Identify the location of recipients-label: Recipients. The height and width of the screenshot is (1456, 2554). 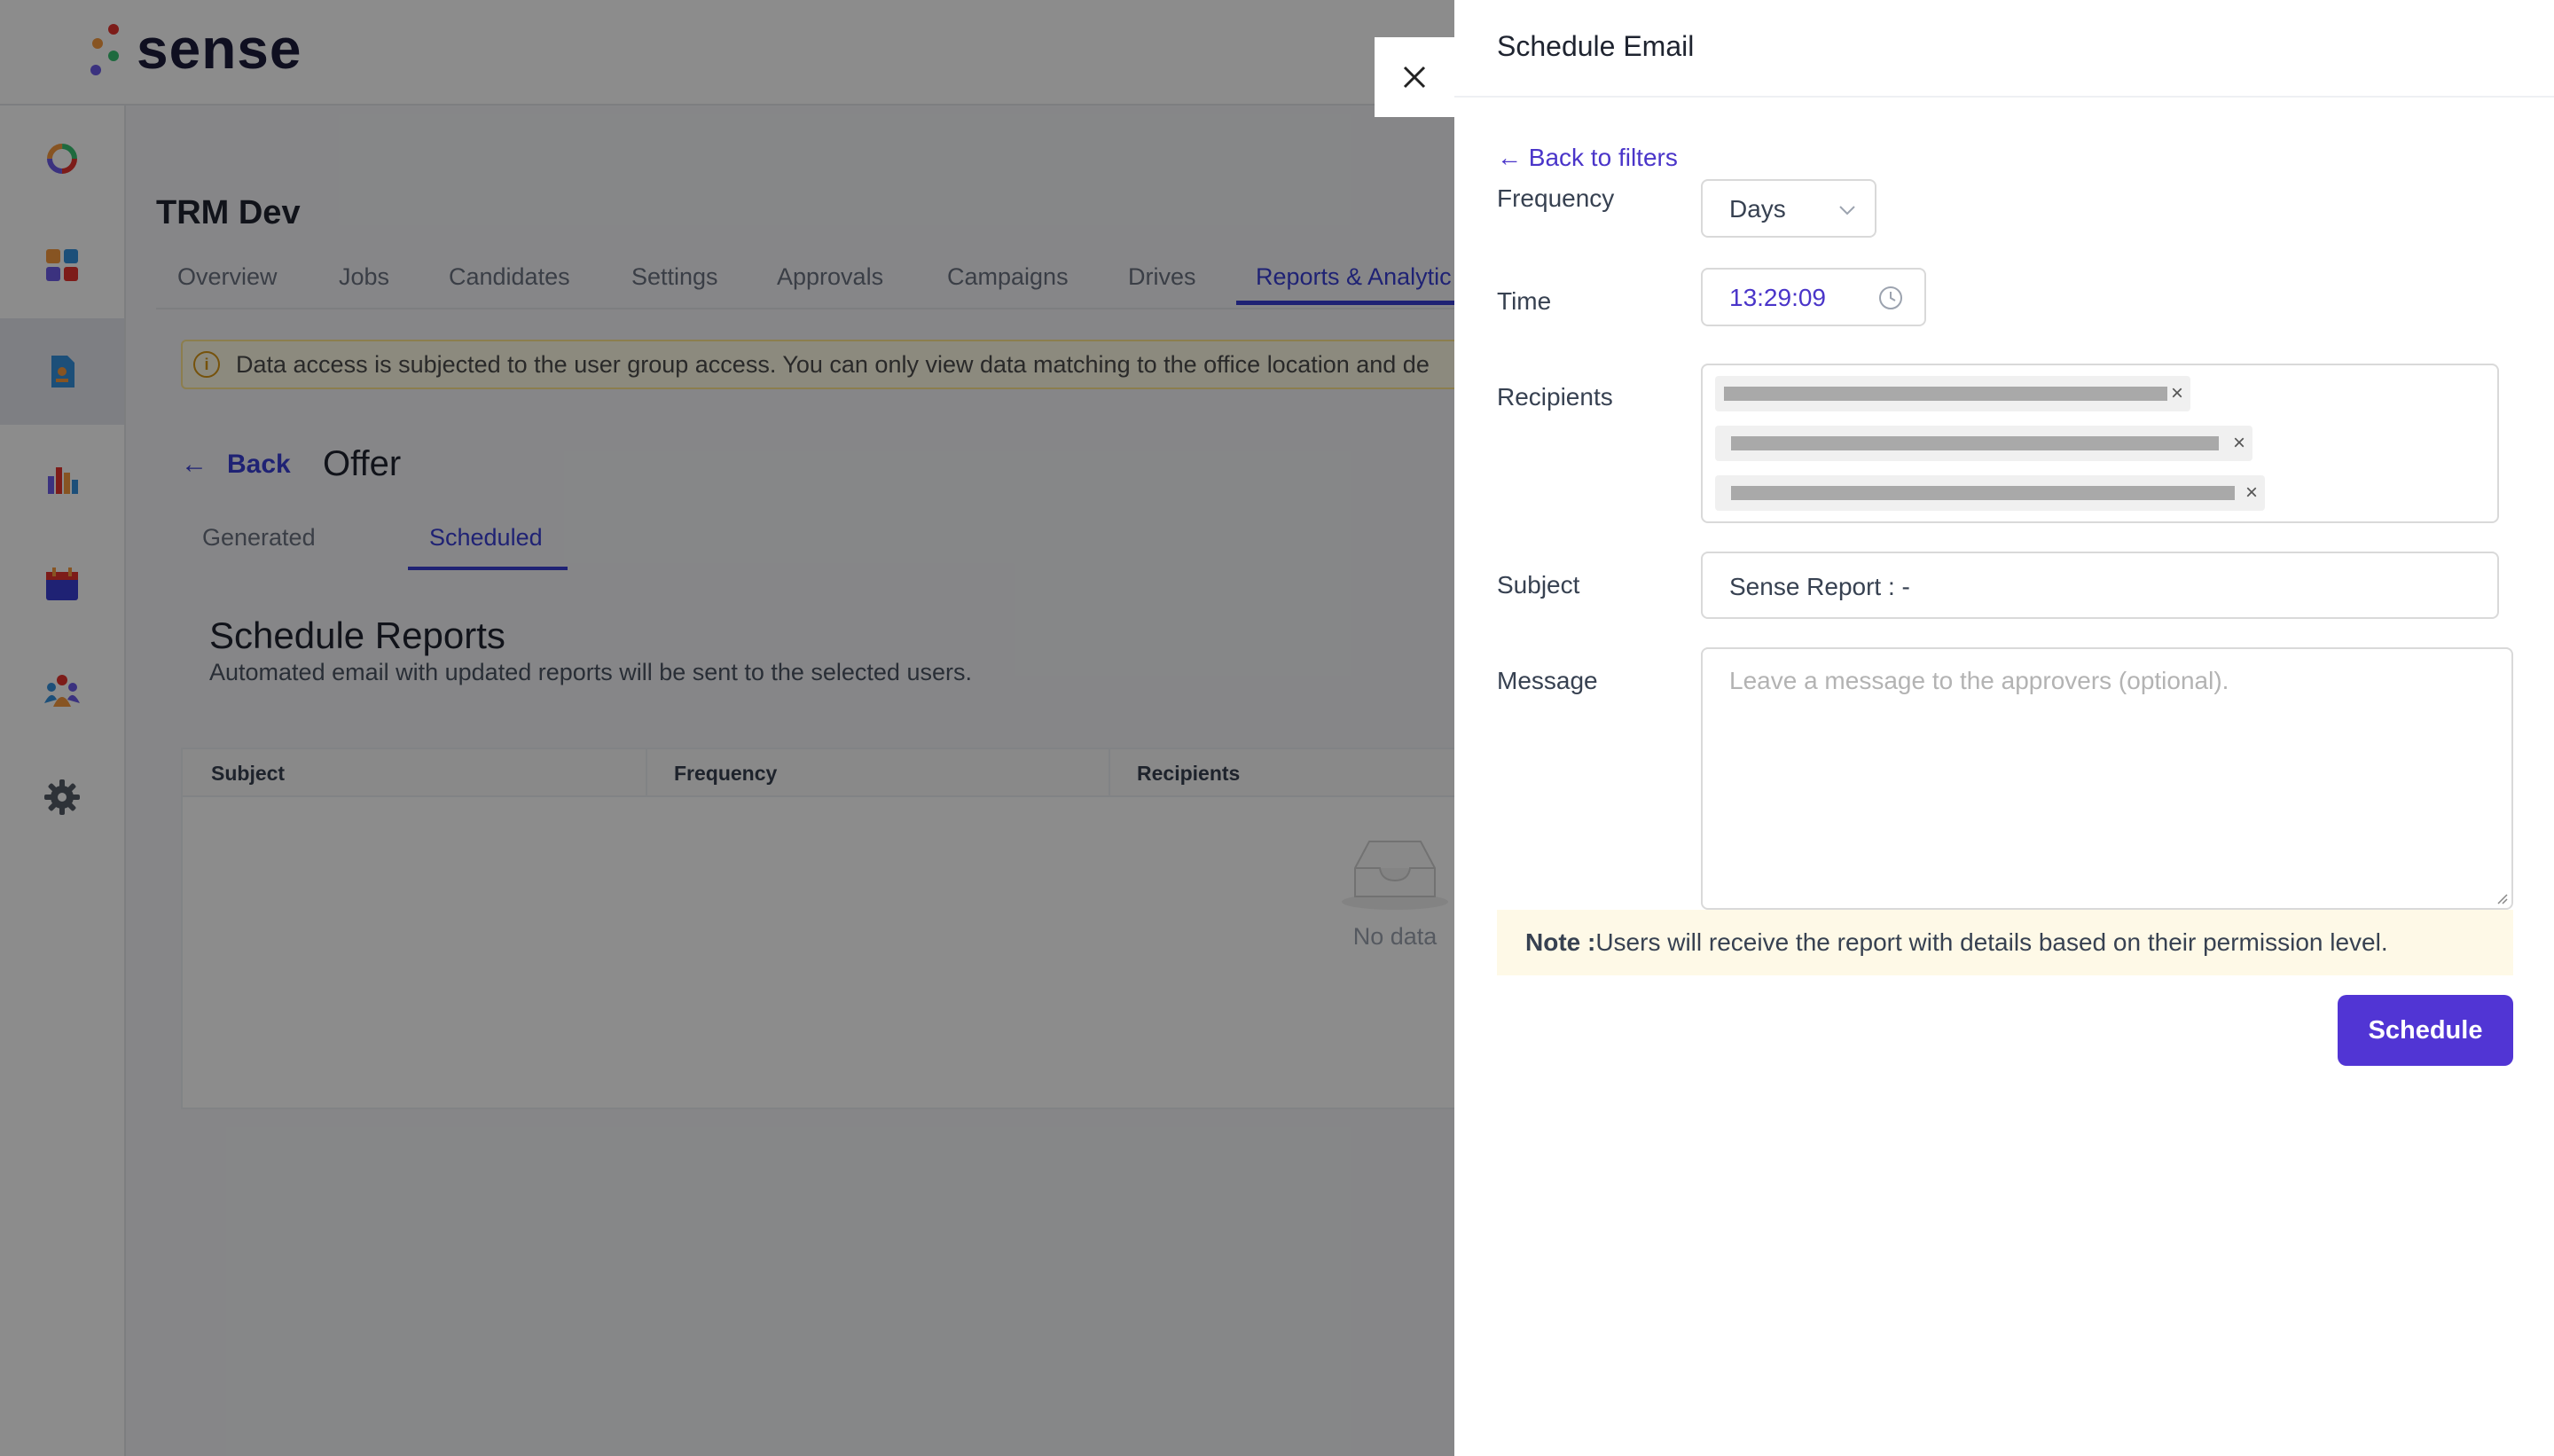
(1555, 397).